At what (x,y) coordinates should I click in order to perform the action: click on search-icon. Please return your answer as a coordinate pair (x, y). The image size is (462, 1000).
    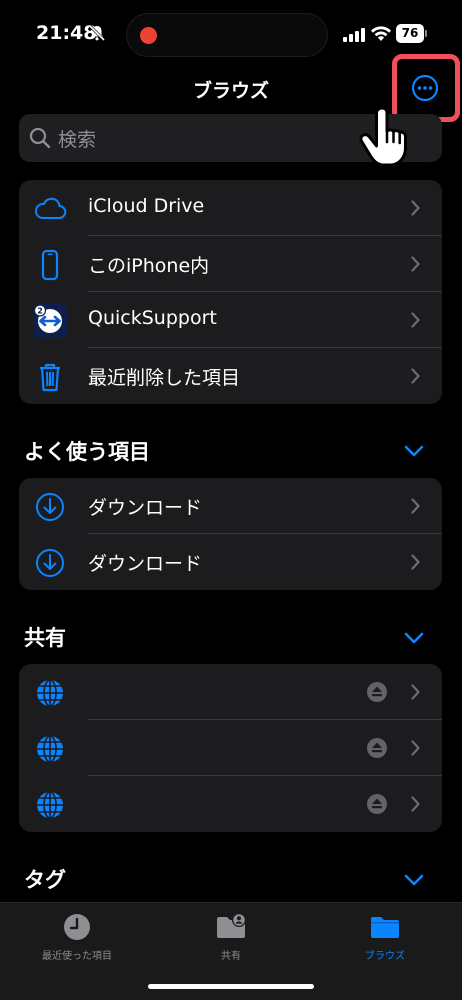
    Looking at the image, I should click on (40, 138).